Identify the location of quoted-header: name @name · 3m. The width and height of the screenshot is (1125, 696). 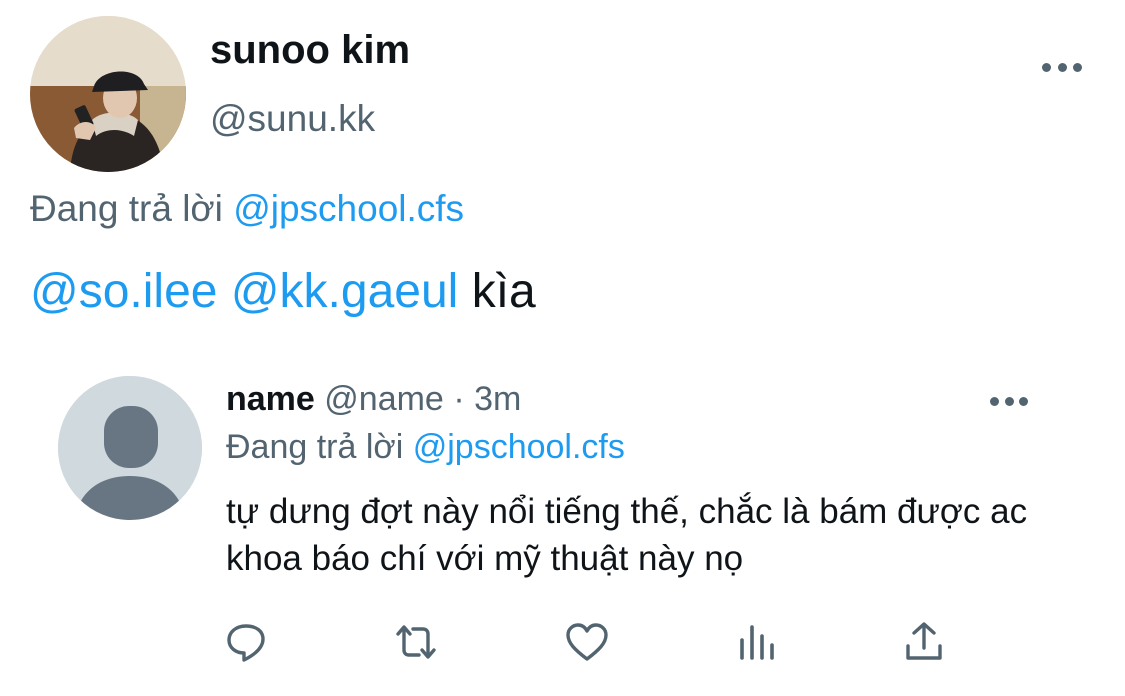
(373, 399).